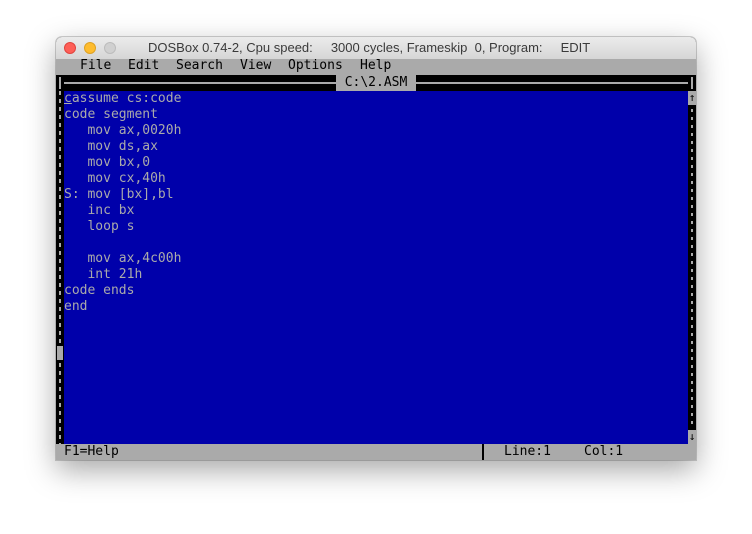  What do you see at coordinates (692, 83) in the screenshot?
I see `border-corner-right` at bounding box center [692, 83].